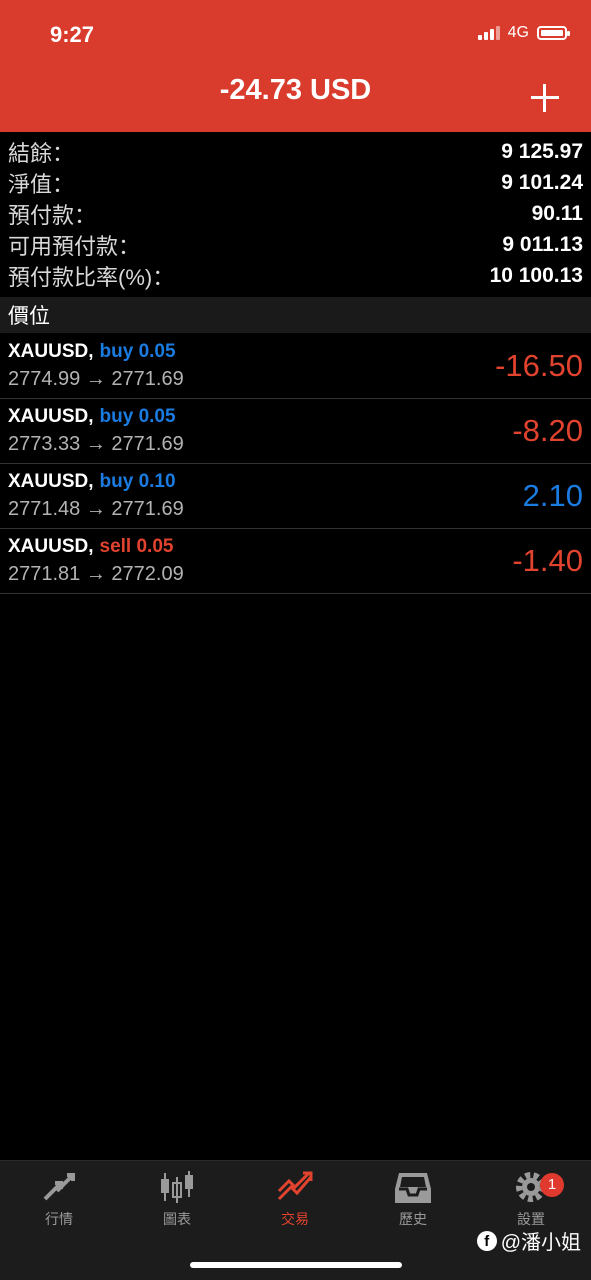 This screenshot has width=591, height=1280. I want to click on tab-trade: 交易, so click(295, 1205).